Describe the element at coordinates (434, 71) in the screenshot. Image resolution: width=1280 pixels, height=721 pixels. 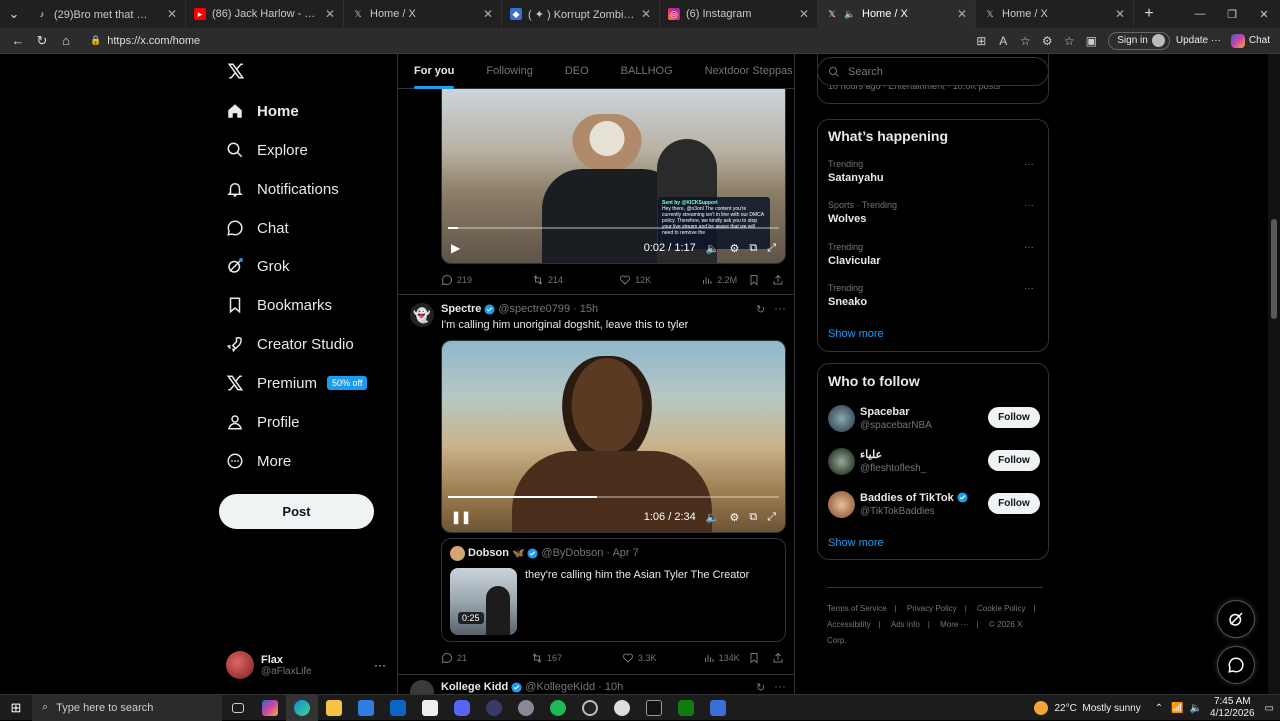
I see `tab-for-you: For you` at that location.